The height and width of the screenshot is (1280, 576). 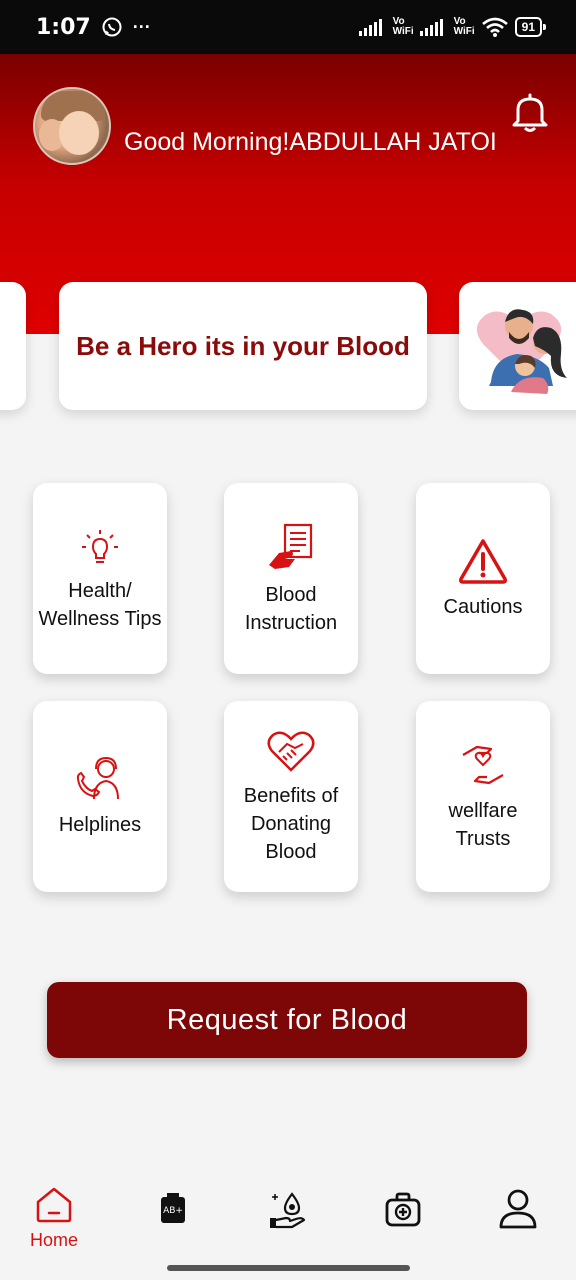 What do you see at coordinates (291, 546) in the screenshot?
I see `document-hand-icon` at bounding box center [291, 546].